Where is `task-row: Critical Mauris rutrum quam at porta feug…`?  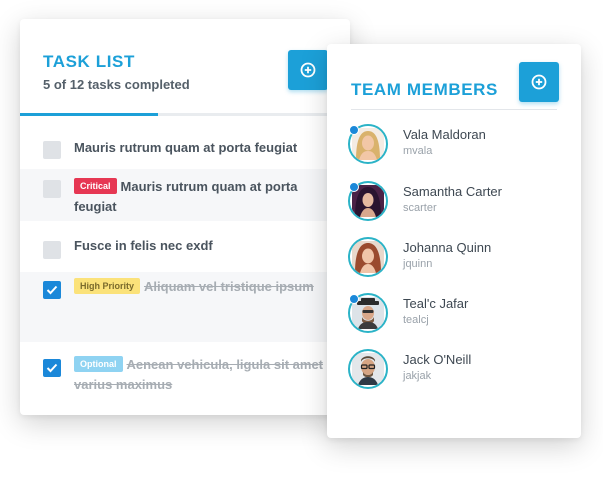
task-row: Critical Mauris rutrum quam at porta feug… is located at coordinates (185, 195).